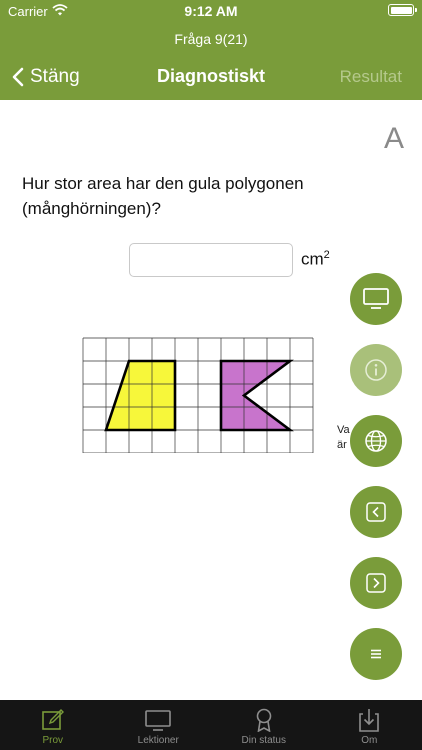  I want to click on tab-din-status: Din status, so click(264, 725).